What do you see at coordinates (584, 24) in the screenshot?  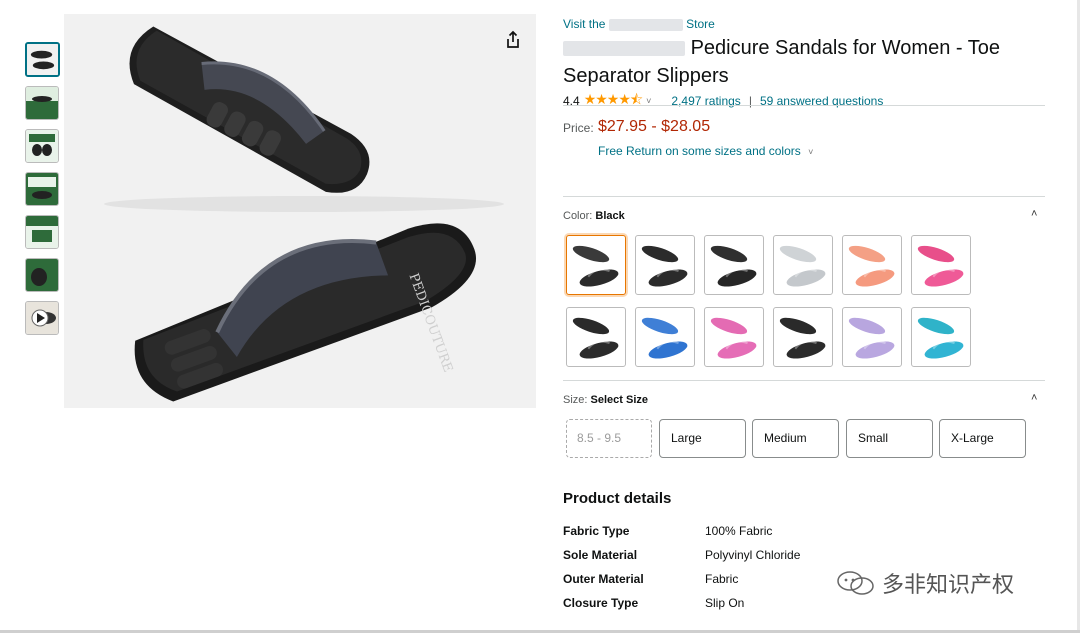 I see `visit-store-prefix: Visit the` at bounding box center [584, 24].